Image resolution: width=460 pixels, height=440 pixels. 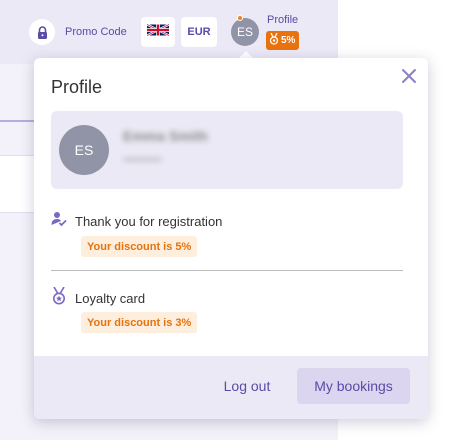 I want to click on popup-title: Profile, so click(x=77, y=87).